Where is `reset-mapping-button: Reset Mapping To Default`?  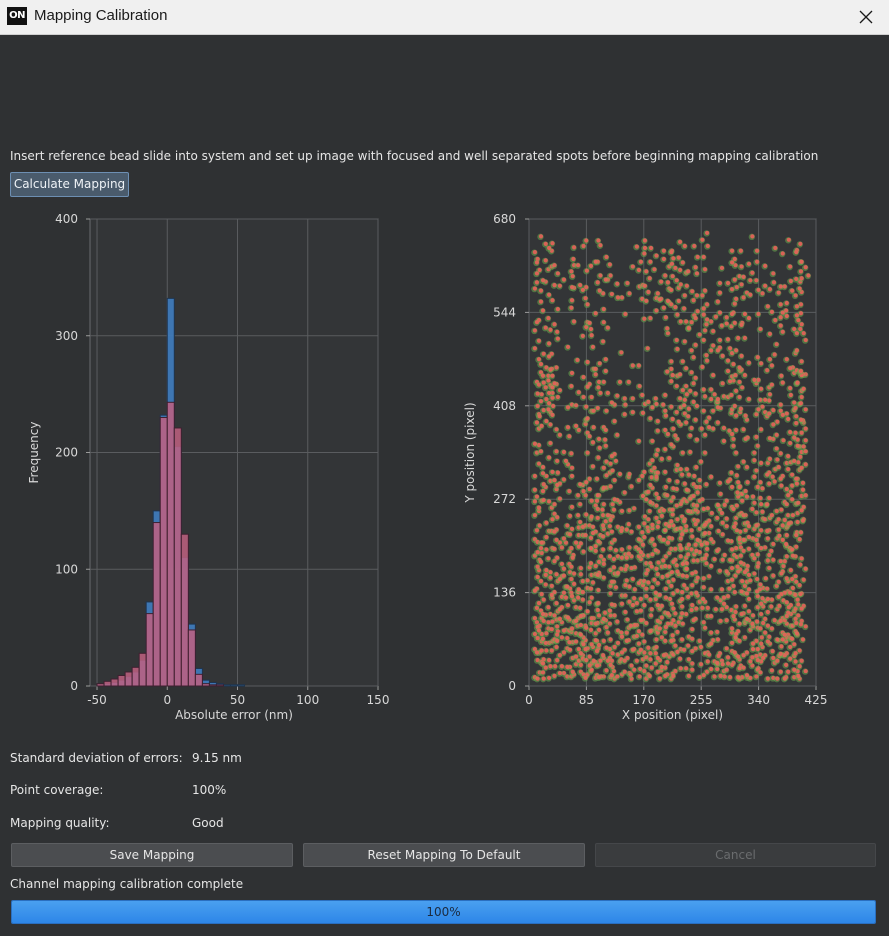 reset-mapping-button: Reset Mapping To Default is located at coordinates (444, 855).